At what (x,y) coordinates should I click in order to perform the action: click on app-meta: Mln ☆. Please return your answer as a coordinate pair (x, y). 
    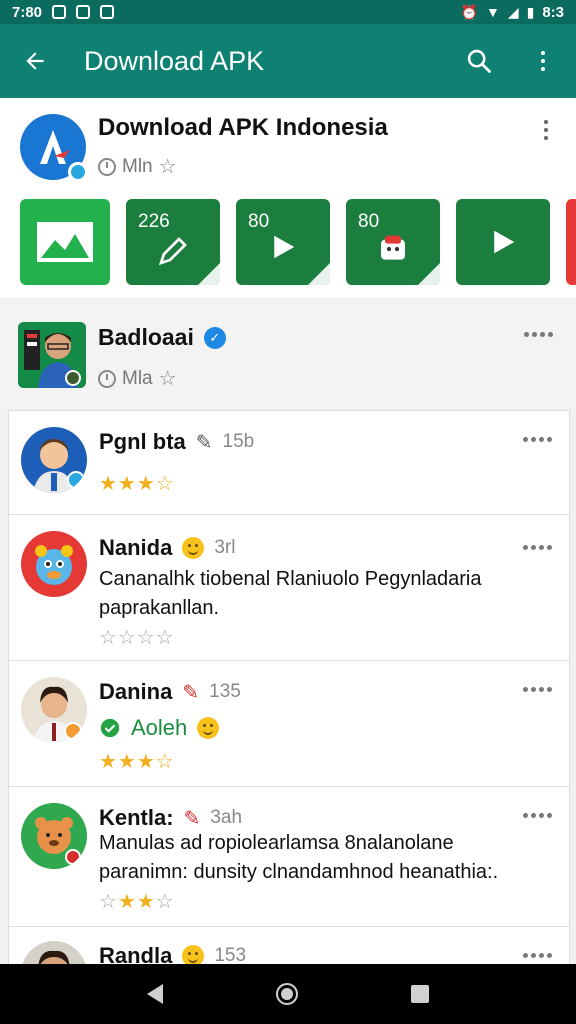
    Looking at the image, I should click on (137, 166).